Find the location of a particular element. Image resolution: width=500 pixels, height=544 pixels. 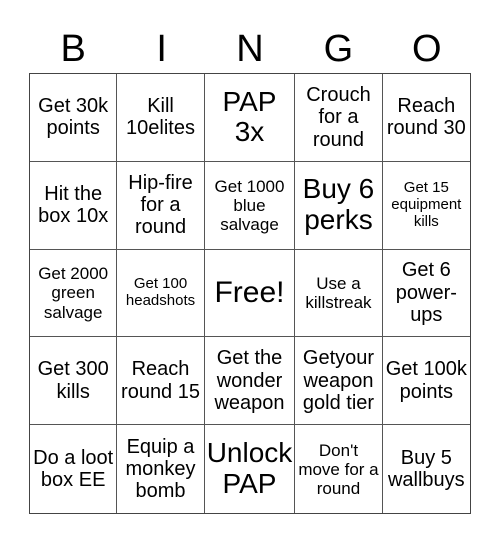

bingo-cell: Get 300 kills is located at coordinates (74, 381).